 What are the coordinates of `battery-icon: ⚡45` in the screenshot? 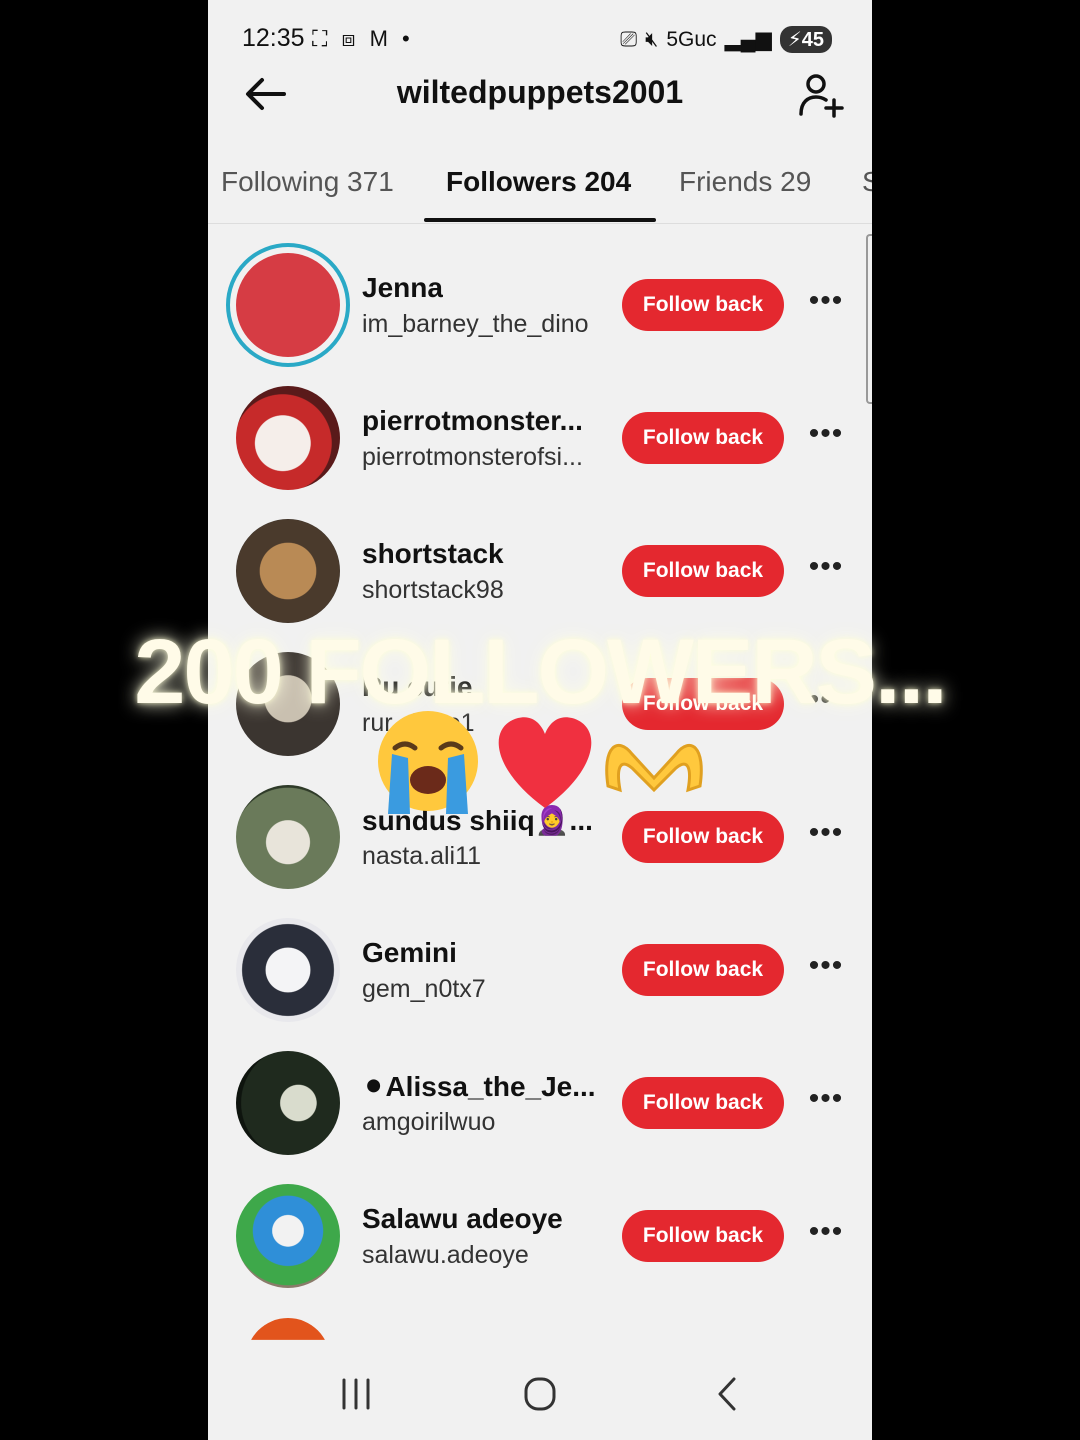 It's located at (805, 39).